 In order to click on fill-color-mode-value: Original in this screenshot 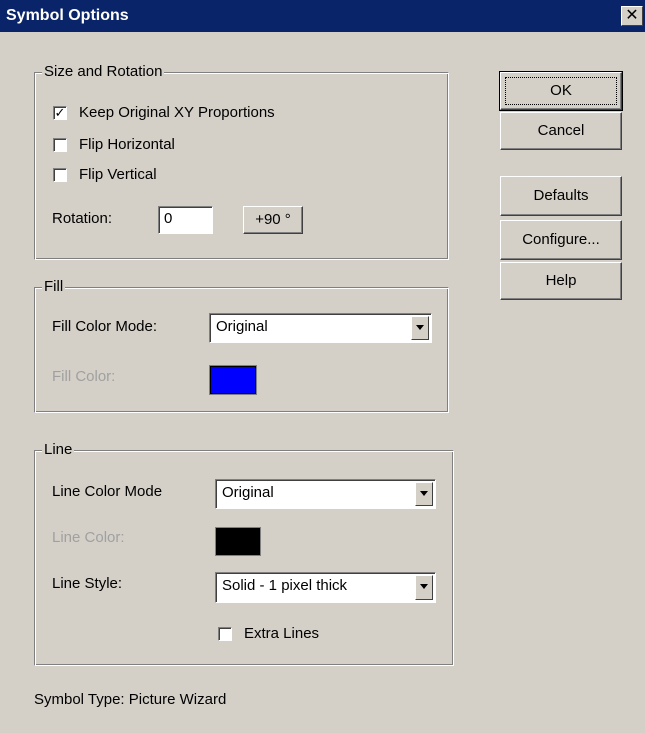, I will do `click(242, 326)`.